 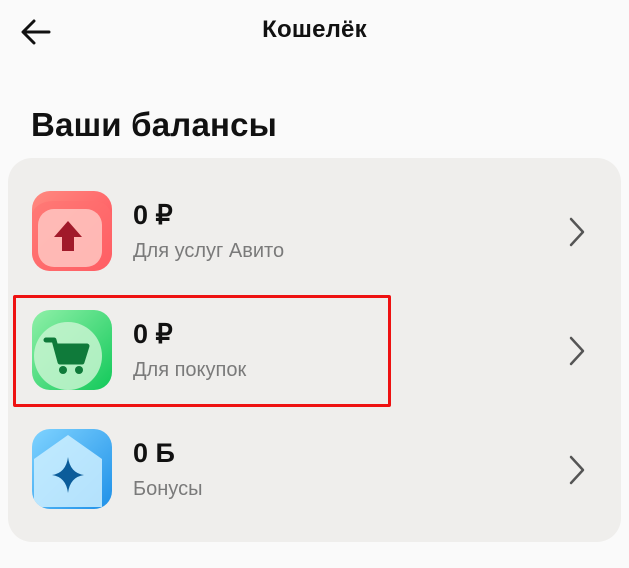 What do you see at coordinates (154, 124) in the screenshot?
I see `section-title: Ваши балансы` at bounding box center [154, 124].